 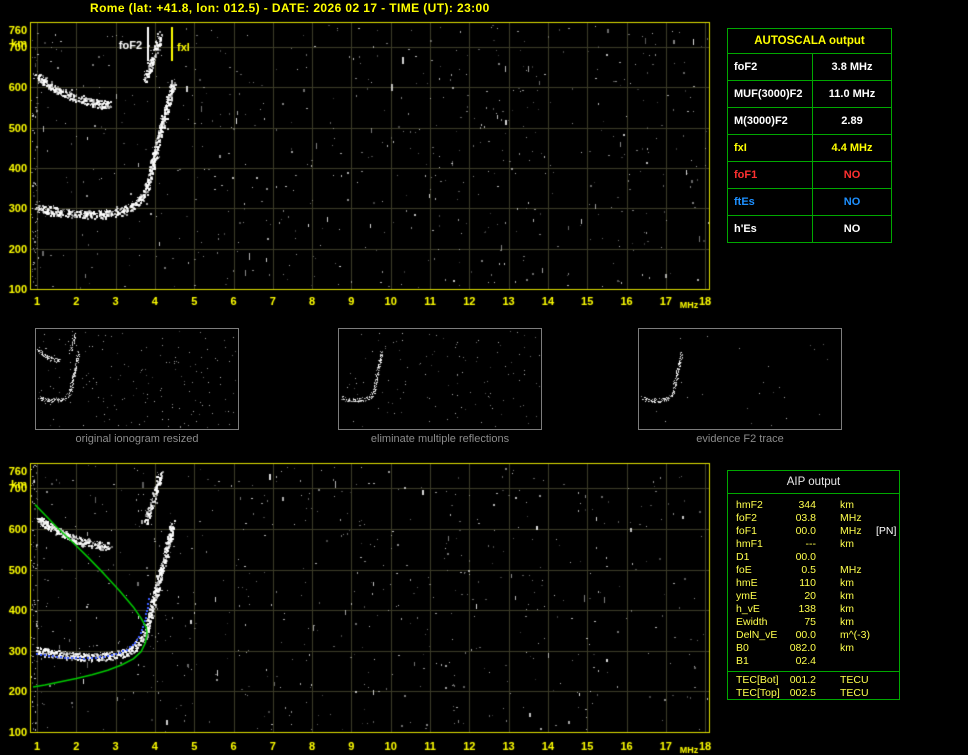 I want to click on aip-row-b1: B1 02.4, so click(x=813, y=661).